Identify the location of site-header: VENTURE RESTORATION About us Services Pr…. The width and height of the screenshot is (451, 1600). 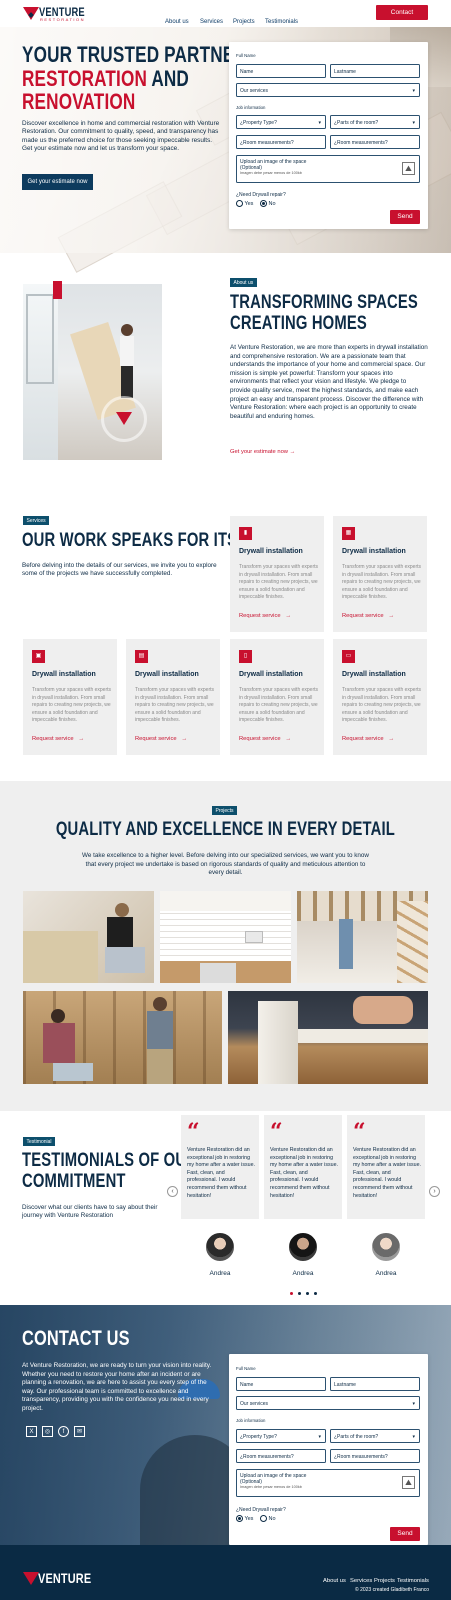
(225, 13).